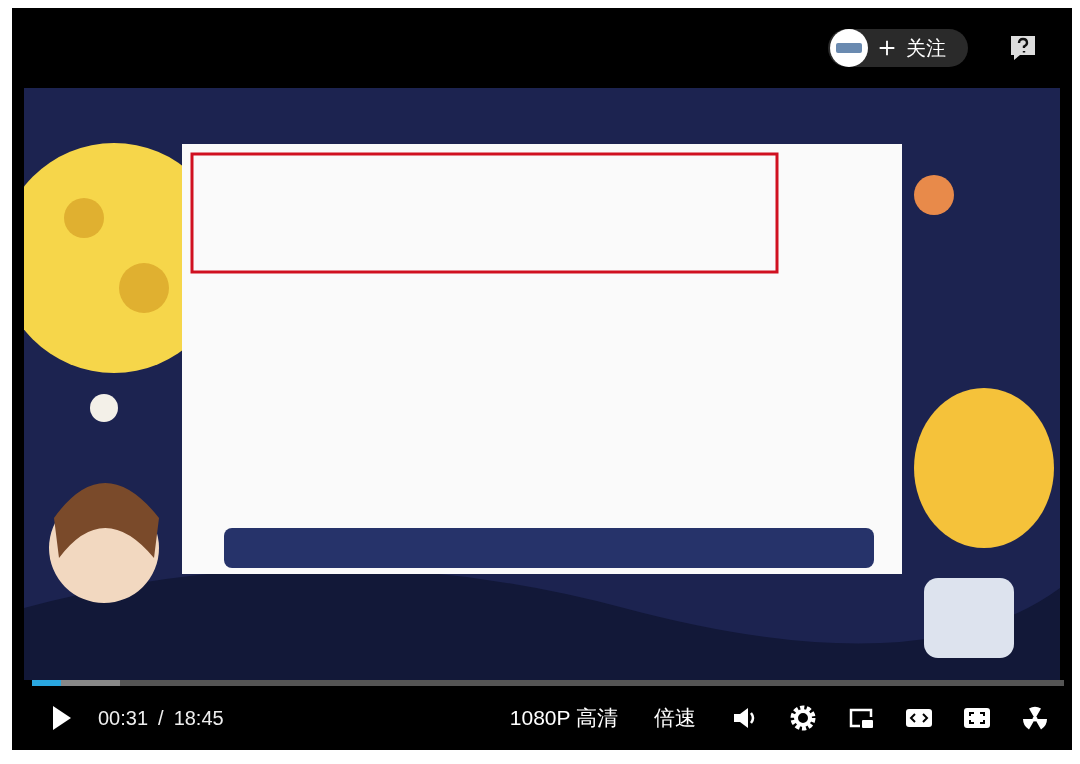 The width and height of the screenshot is (1080, 764). I want to click on settings-button, so click(803, 718).